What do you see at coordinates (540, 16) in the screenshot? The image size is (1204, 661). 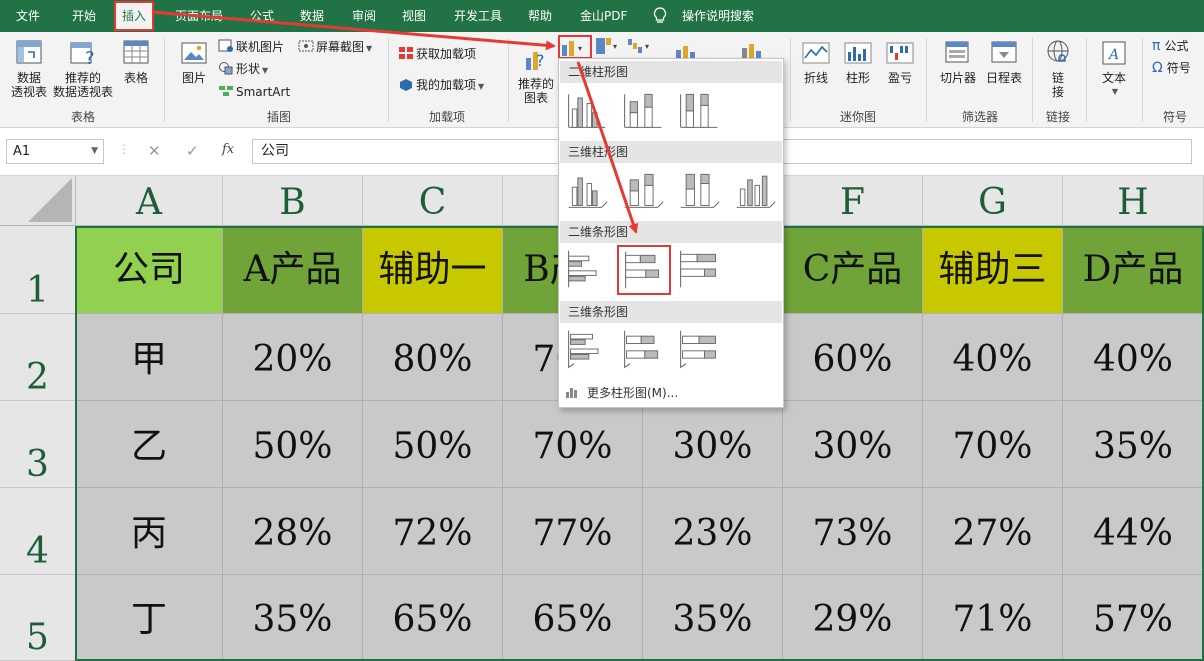 I see `tab-help: 帮助` at bounding box center [540, 16].